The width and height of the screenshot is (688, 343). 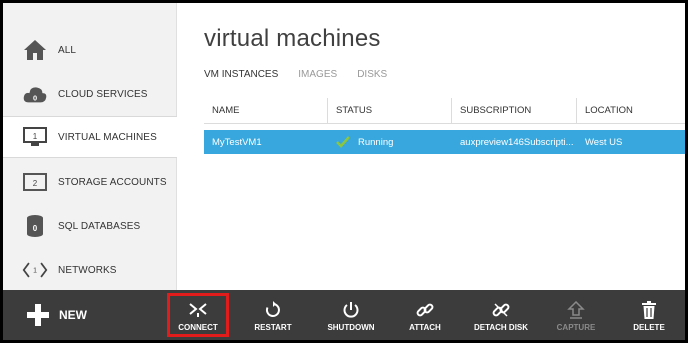 What do you see at coordinates (112, 182) in the screenshot?
I see `sidebar-item-label: STORAGE ACCOUNTS` at bounding box center [112, 182].